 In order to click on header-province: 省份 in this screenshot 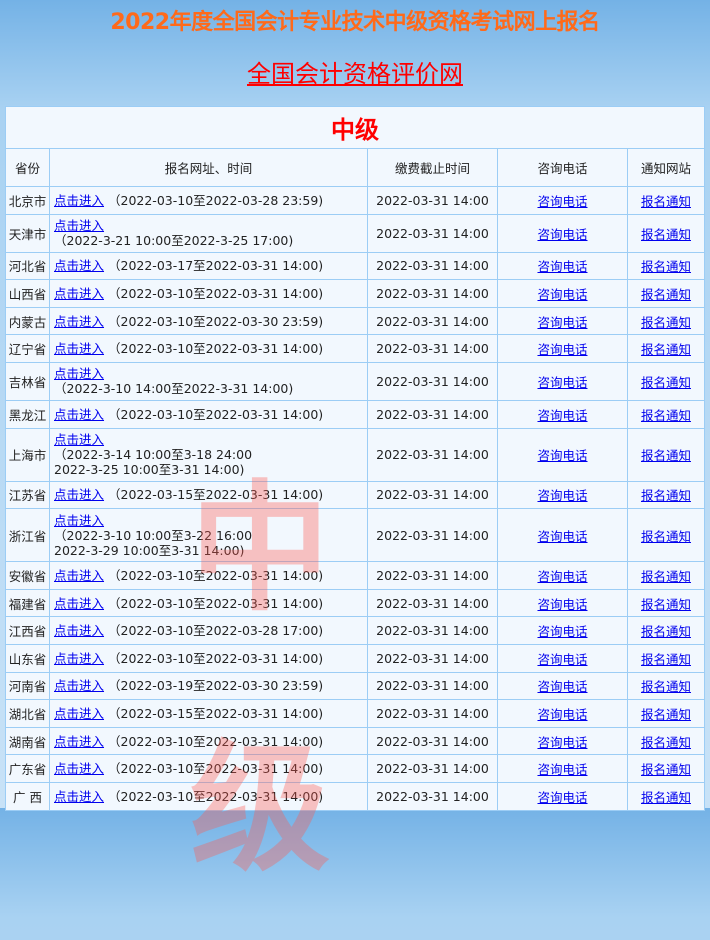, I will do `click(27, 167)`.